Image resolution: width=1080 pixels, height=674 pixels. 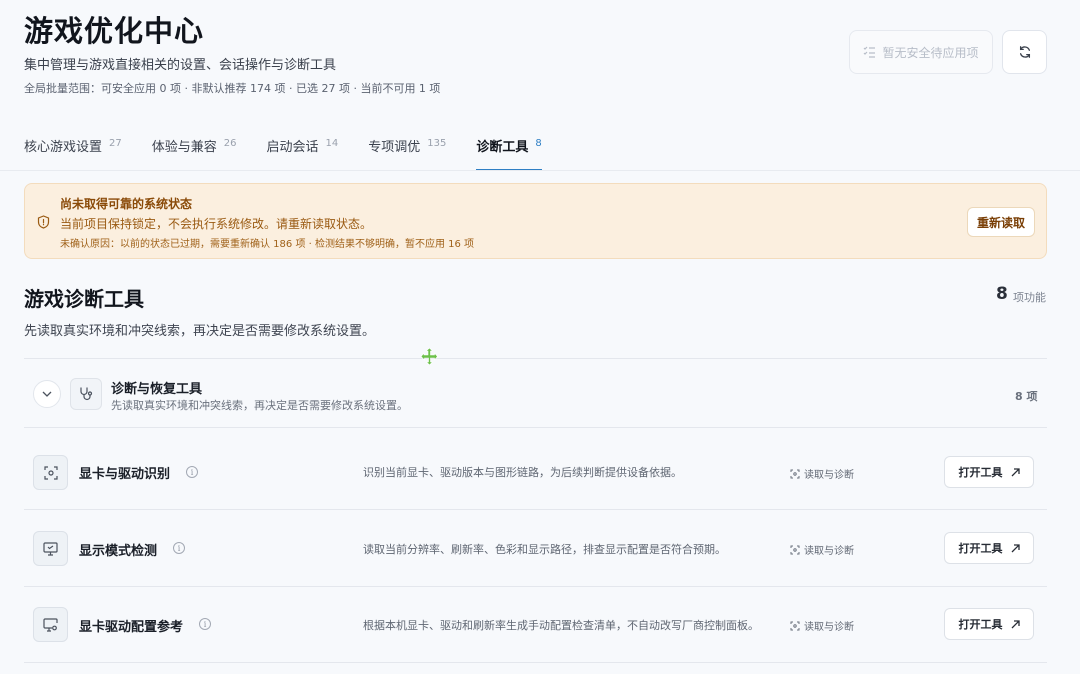 What do you see at coordinates (115, 143) in the screenshot?
I see `tab-count: 27` at bounding box center [115, 143].